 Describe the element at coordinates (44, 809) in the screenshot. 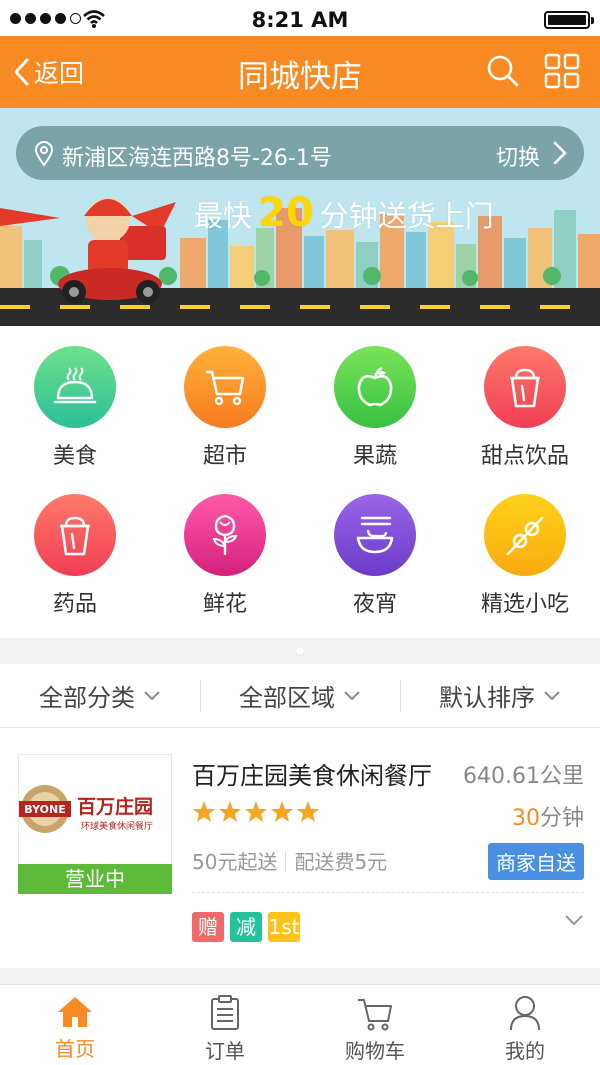

I see `logo-brand: BYONE` at that location.